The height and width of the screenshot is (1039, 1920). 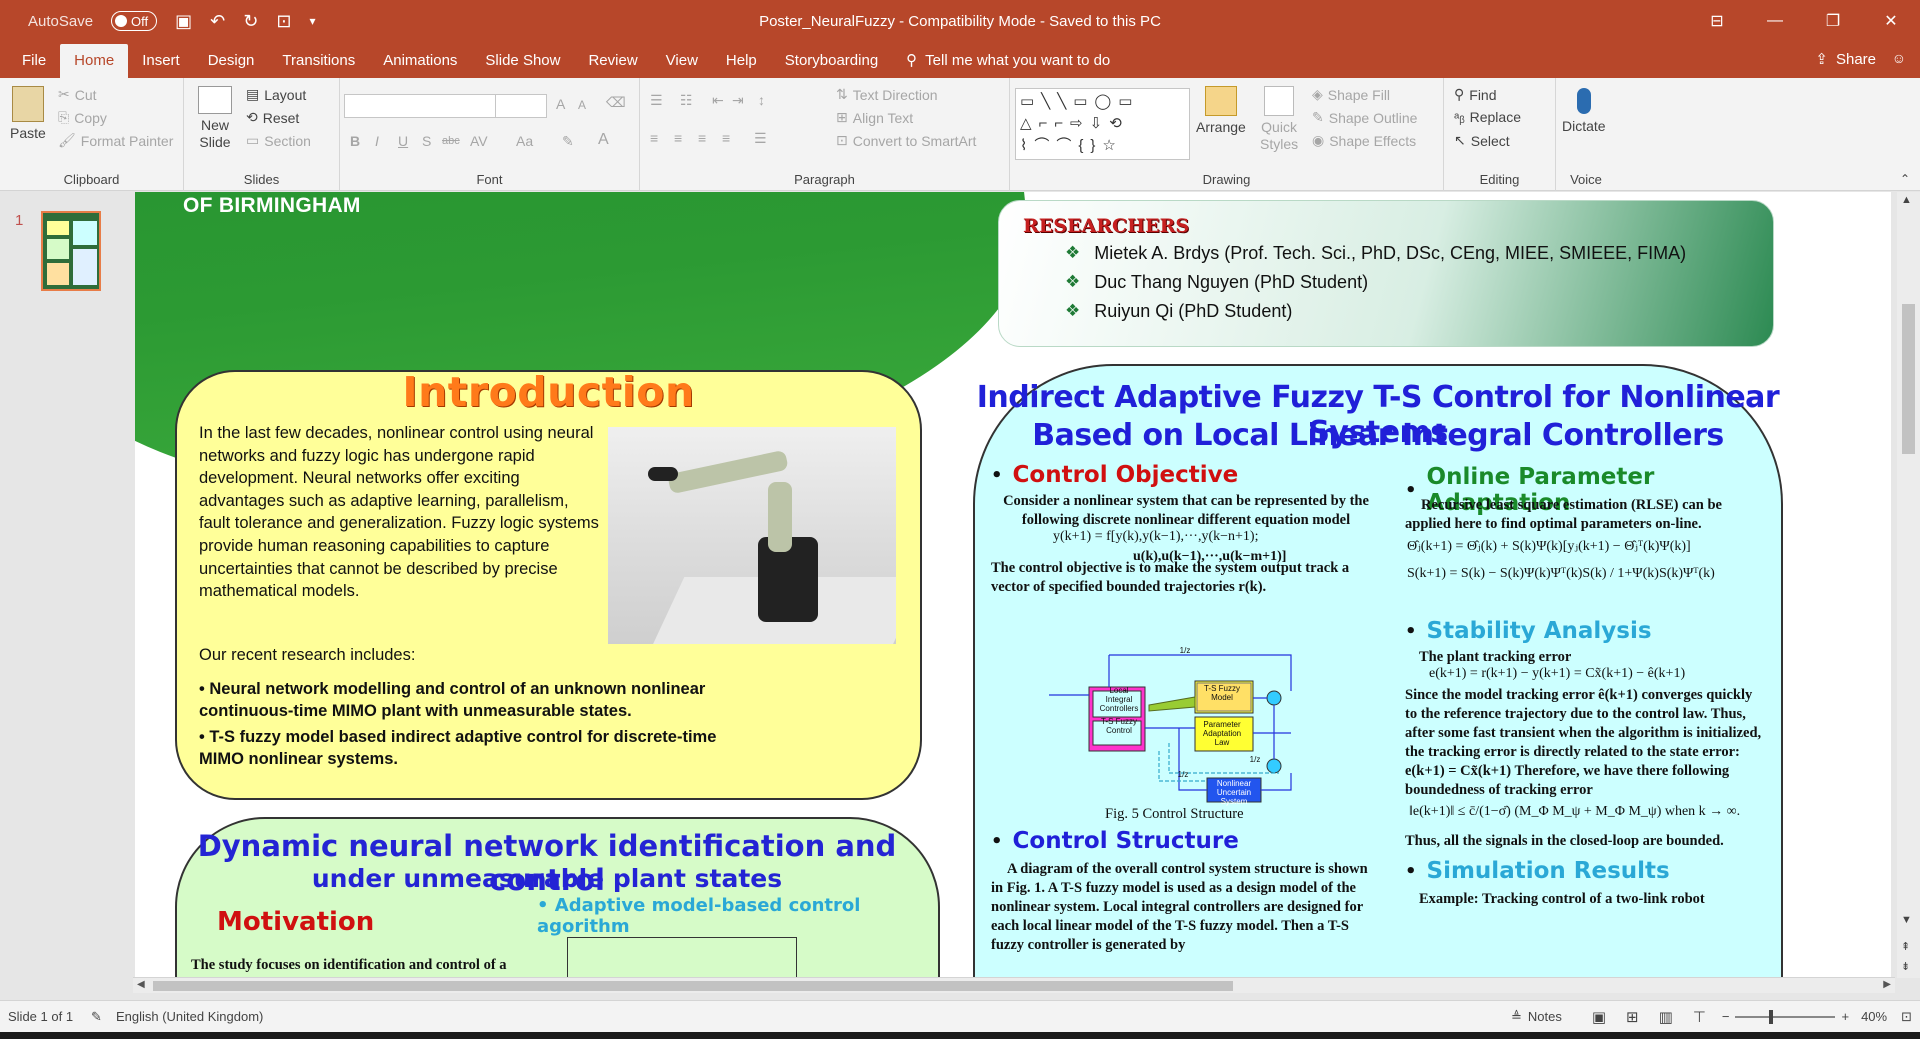 What do you see at coordinates (521, 106) in the screenshot?
I see `font-size-combo` at bounding box center [521, 106].